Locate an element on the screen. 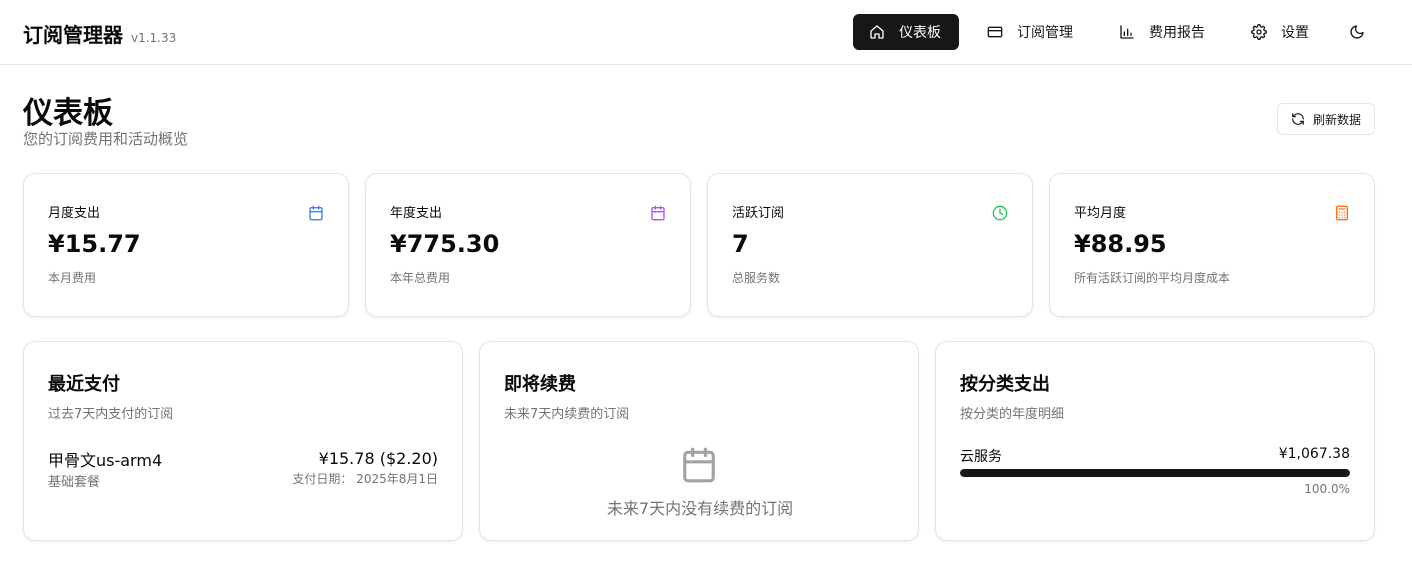  stat-card-active: 活跃订阅 7 总服务数 is located at coordinates (870, 245).